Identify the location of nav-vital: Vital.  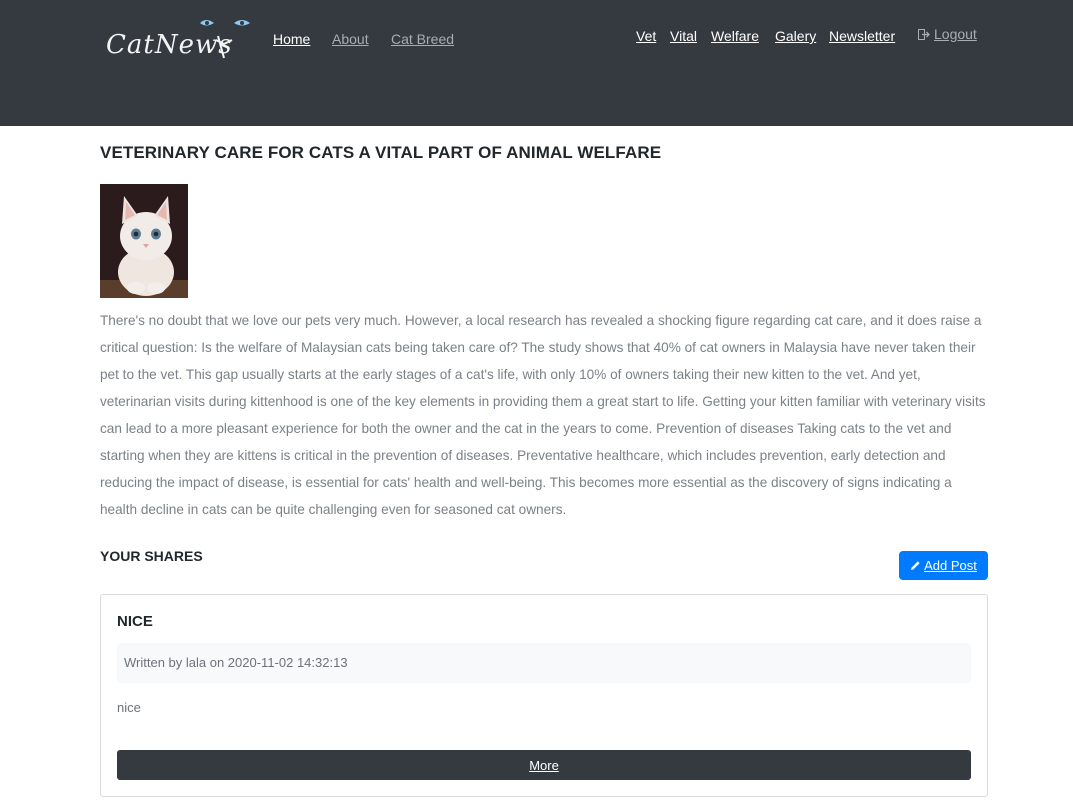
(683, 36).